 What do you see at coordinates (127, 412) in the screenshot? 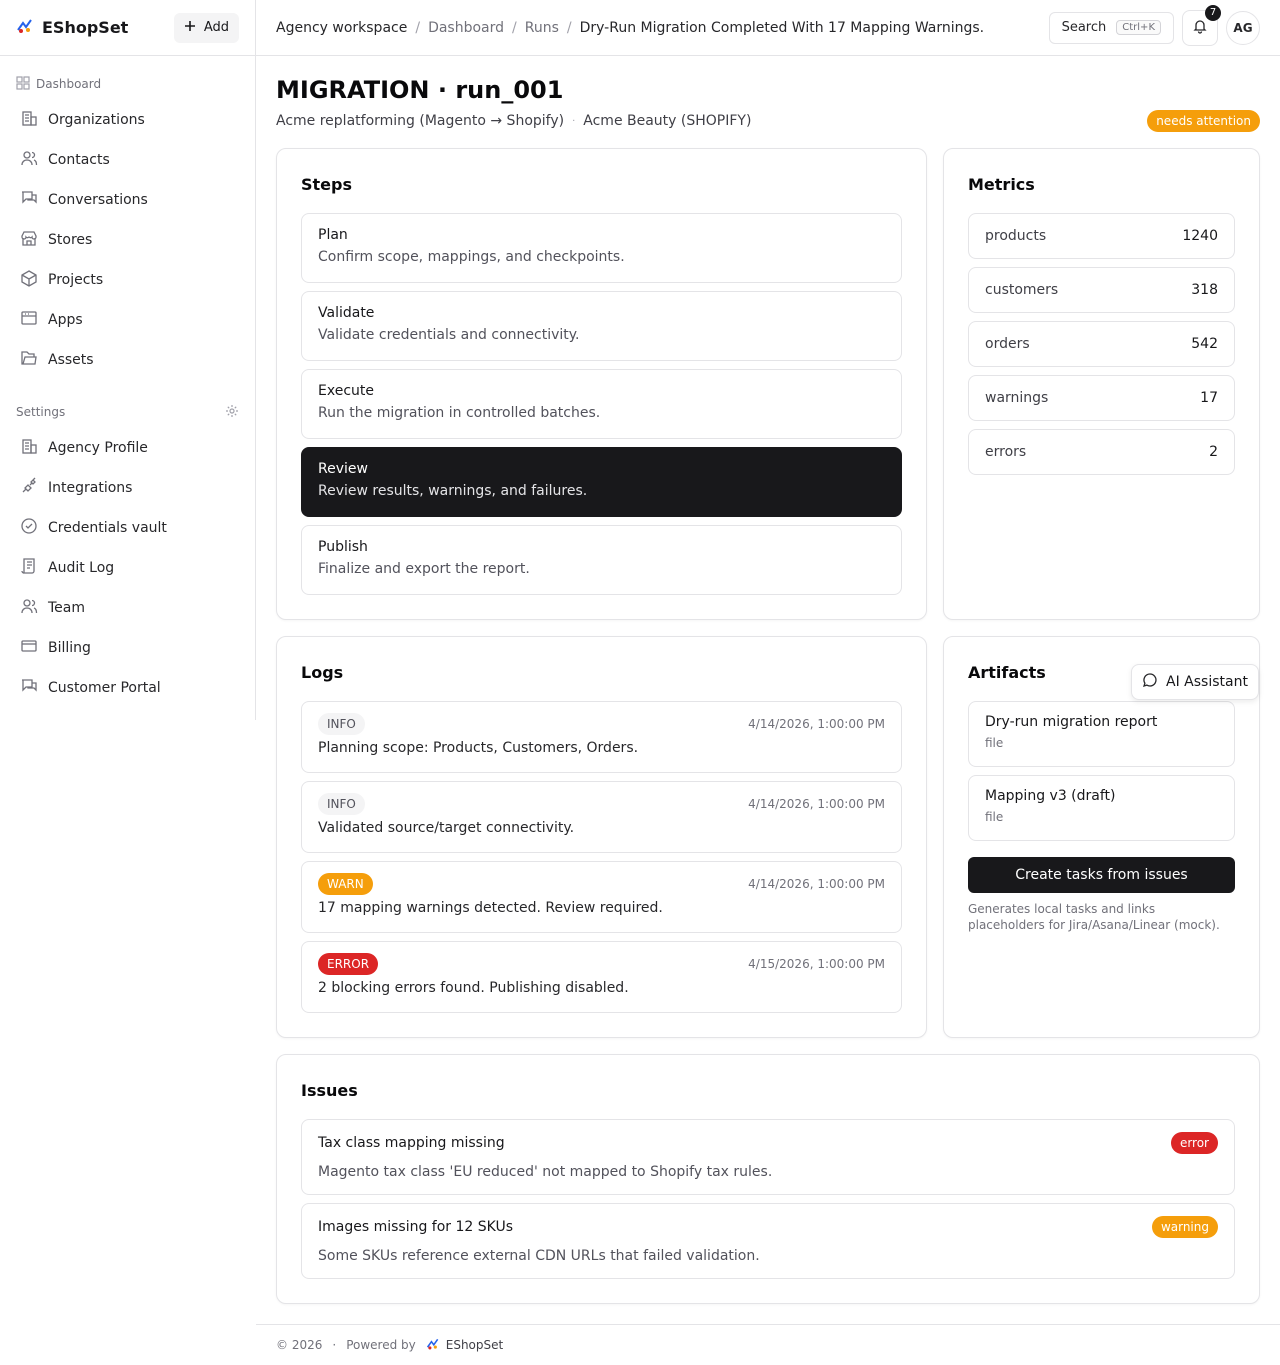
I see `section-label-settings: Settings` at bounding box center [127, 412].